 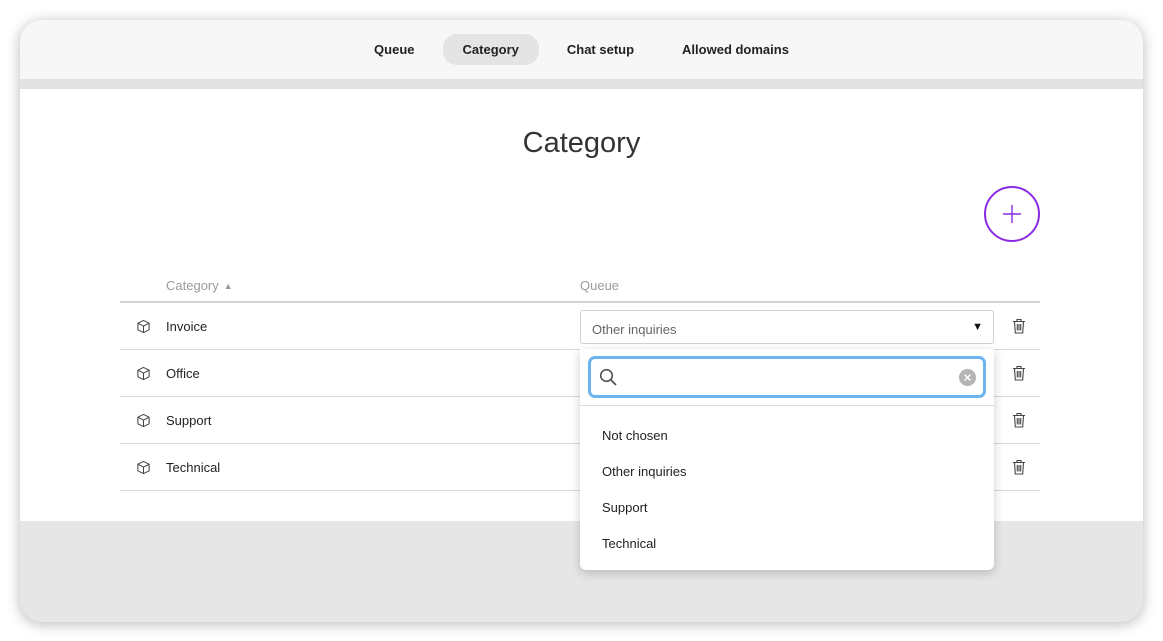 I want to click on plus-icon, so click(x=1012, y=214).